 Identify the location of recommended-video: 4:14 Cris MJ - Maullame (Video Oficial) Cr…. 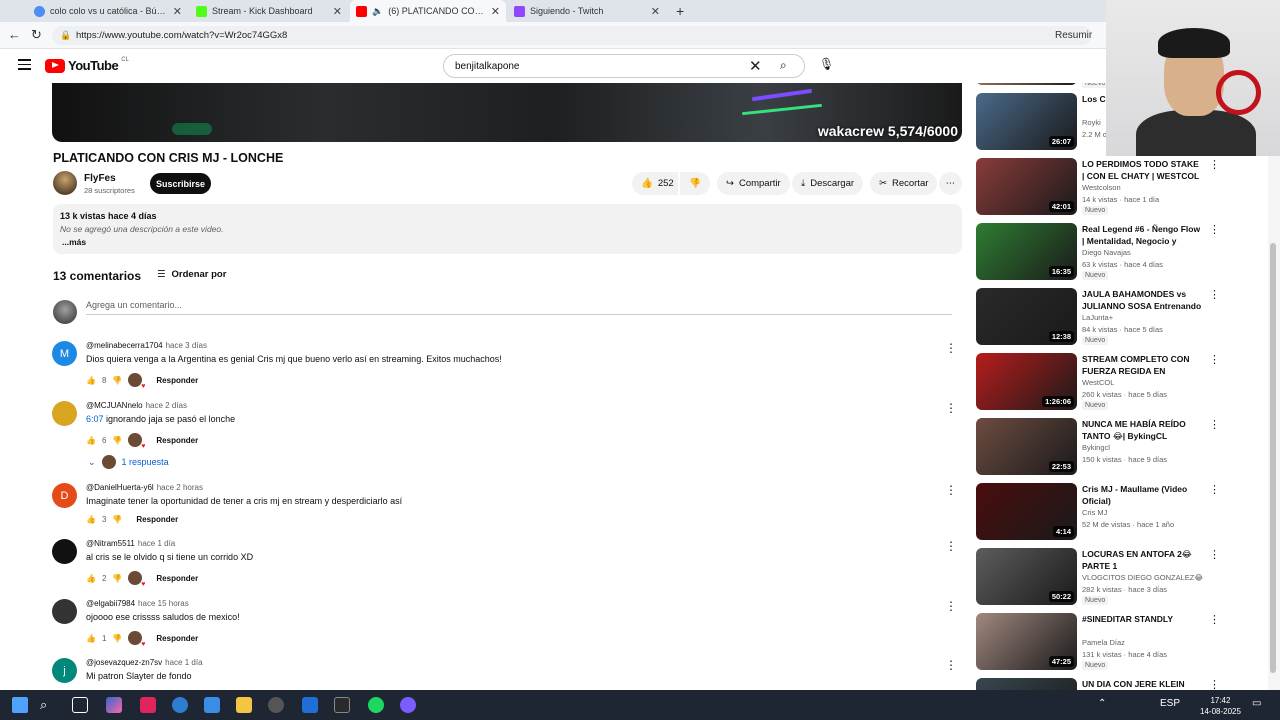
(1121, 512).